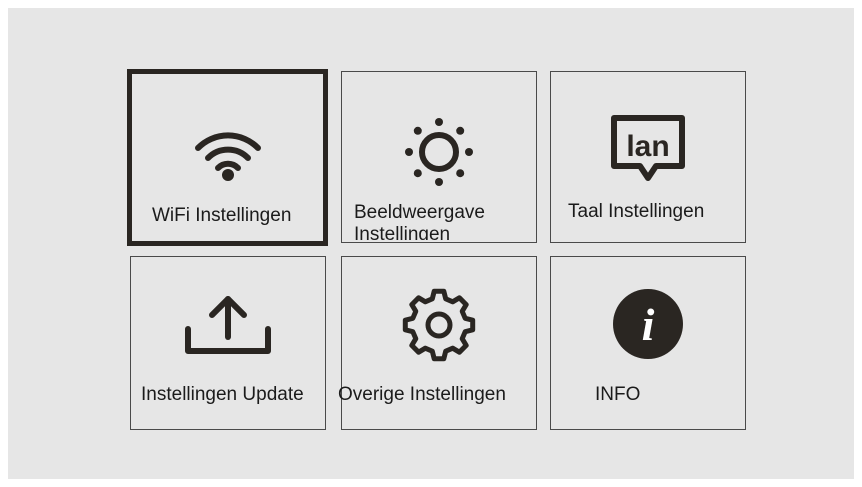 The image size is (862, 487). What do you see at coordinates (419, 221) in the screenshot?
I see `display-settings-label: Beeldweergave Instellingen` at bounding box center [419, 221].